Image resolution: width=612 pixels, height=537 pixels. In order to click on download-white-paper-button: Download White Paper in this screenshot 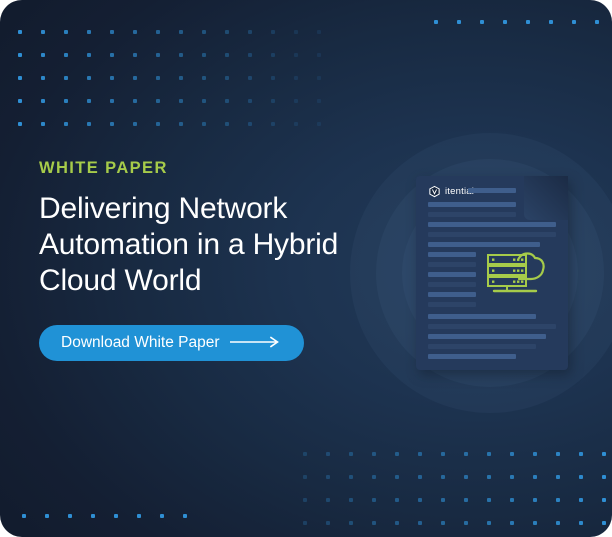, I will do `click(171, 342)`.